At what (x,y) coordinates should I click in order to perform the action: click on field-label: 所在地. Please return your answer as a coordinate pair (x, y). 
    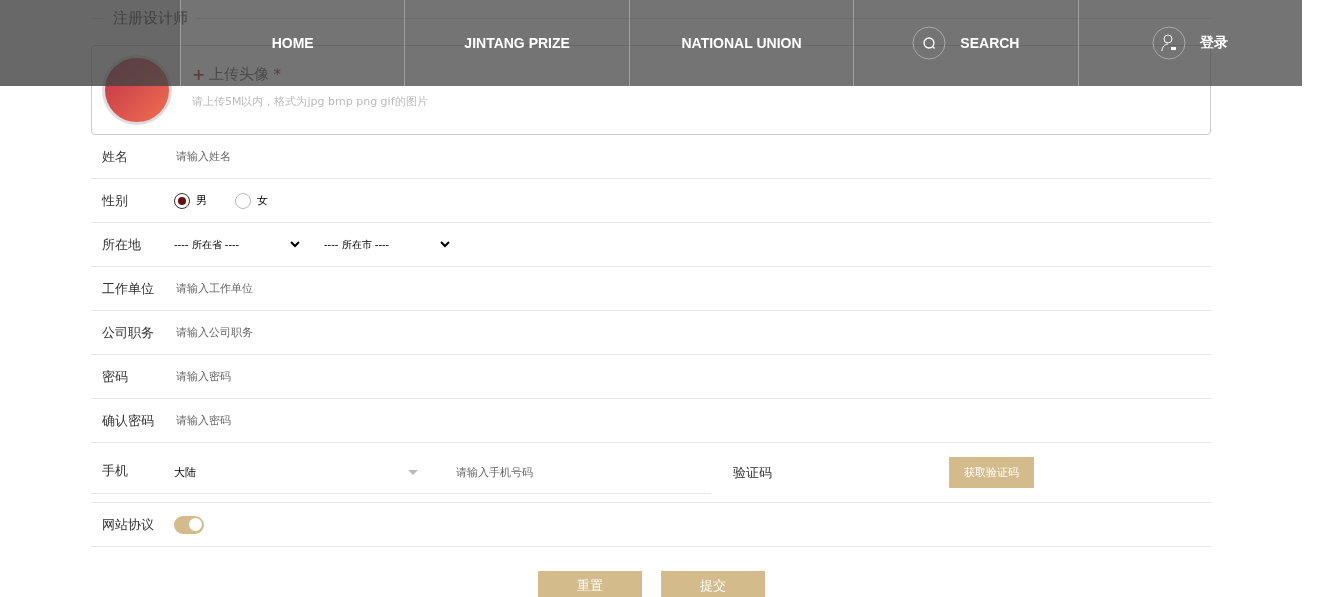
    Looking at the image, I should click on (122, 244).